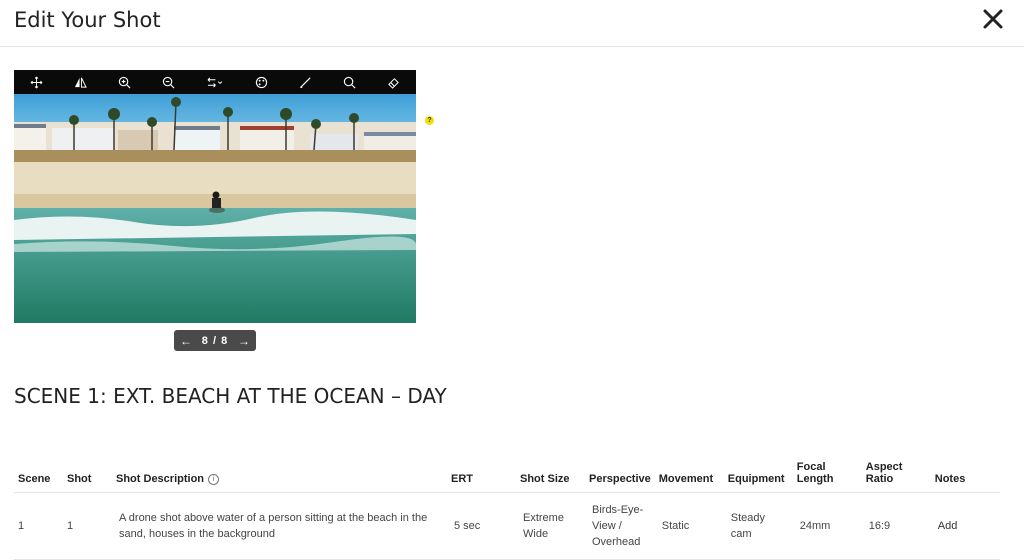  I want to click on col-shot: Shot, so click(87, 469).